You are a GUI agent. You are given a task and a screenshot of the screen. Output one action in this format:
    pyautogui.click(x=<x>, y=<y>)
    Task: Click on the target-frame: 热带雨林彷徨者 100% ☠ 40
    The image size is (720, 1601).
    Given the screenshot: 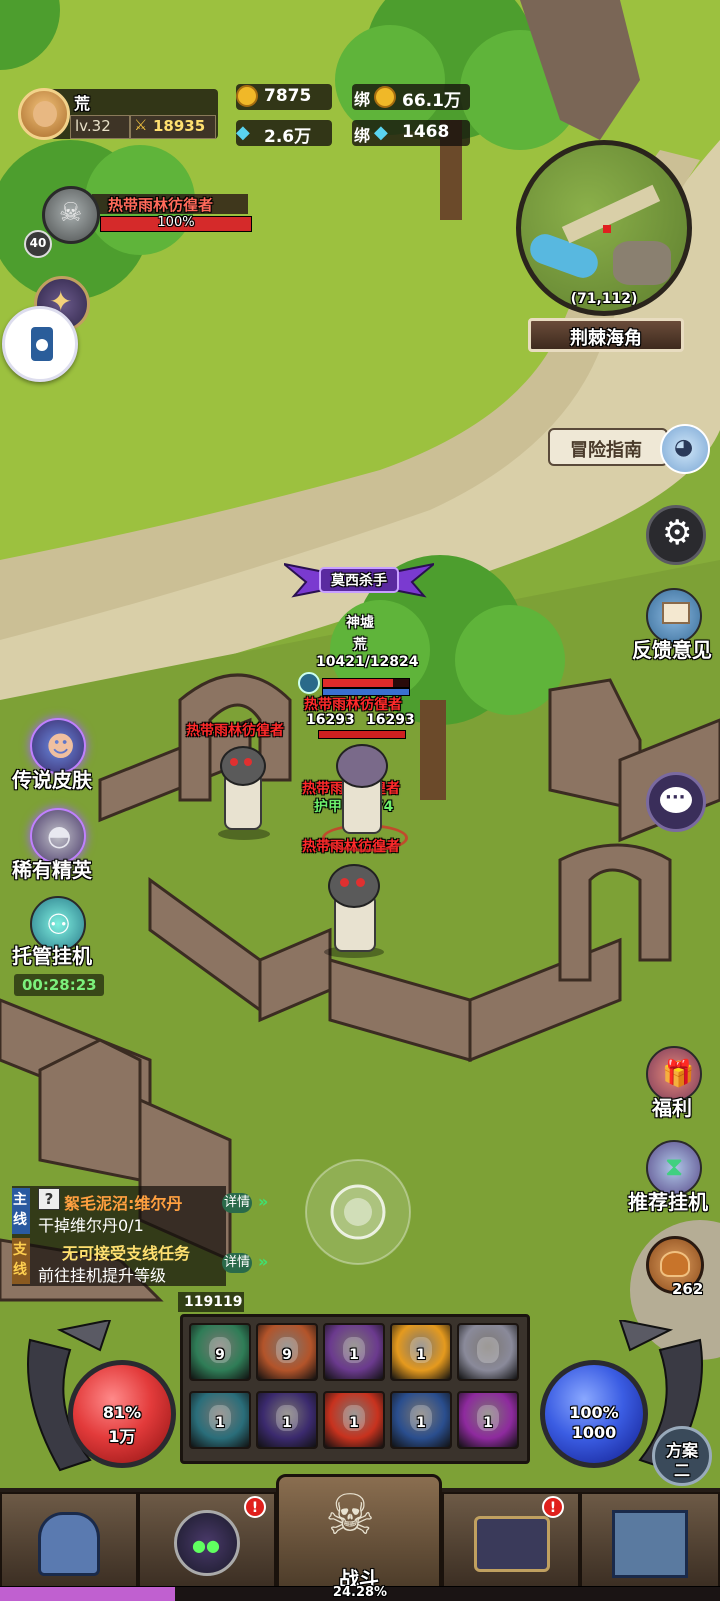 What is the action you would take?
    pyautogui.click(x=142, y=222)
    